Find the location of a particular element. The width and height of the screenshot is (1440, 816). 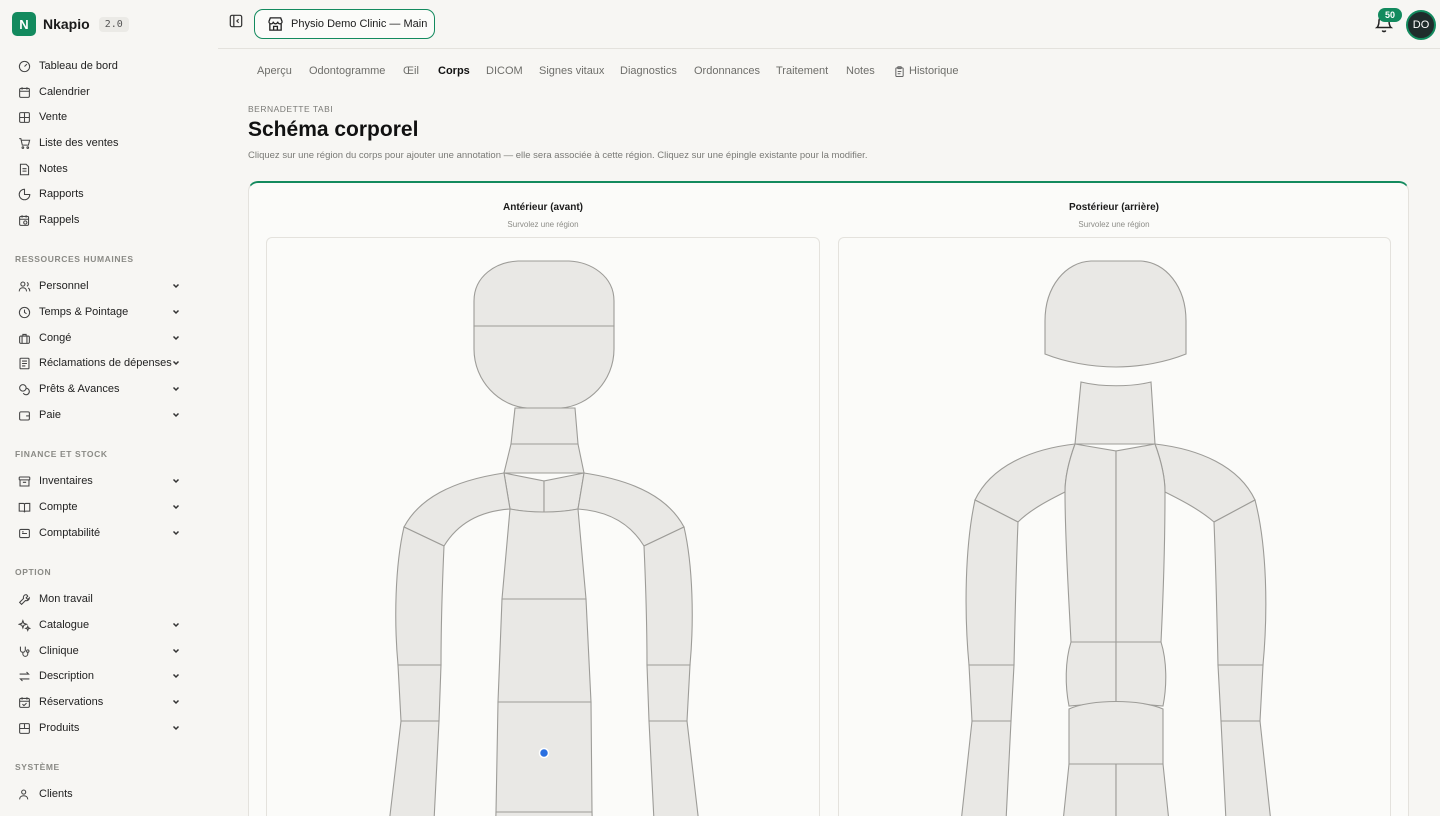

sidebar-item-label: Prêts & Avances is located at coordinates (79, 389).